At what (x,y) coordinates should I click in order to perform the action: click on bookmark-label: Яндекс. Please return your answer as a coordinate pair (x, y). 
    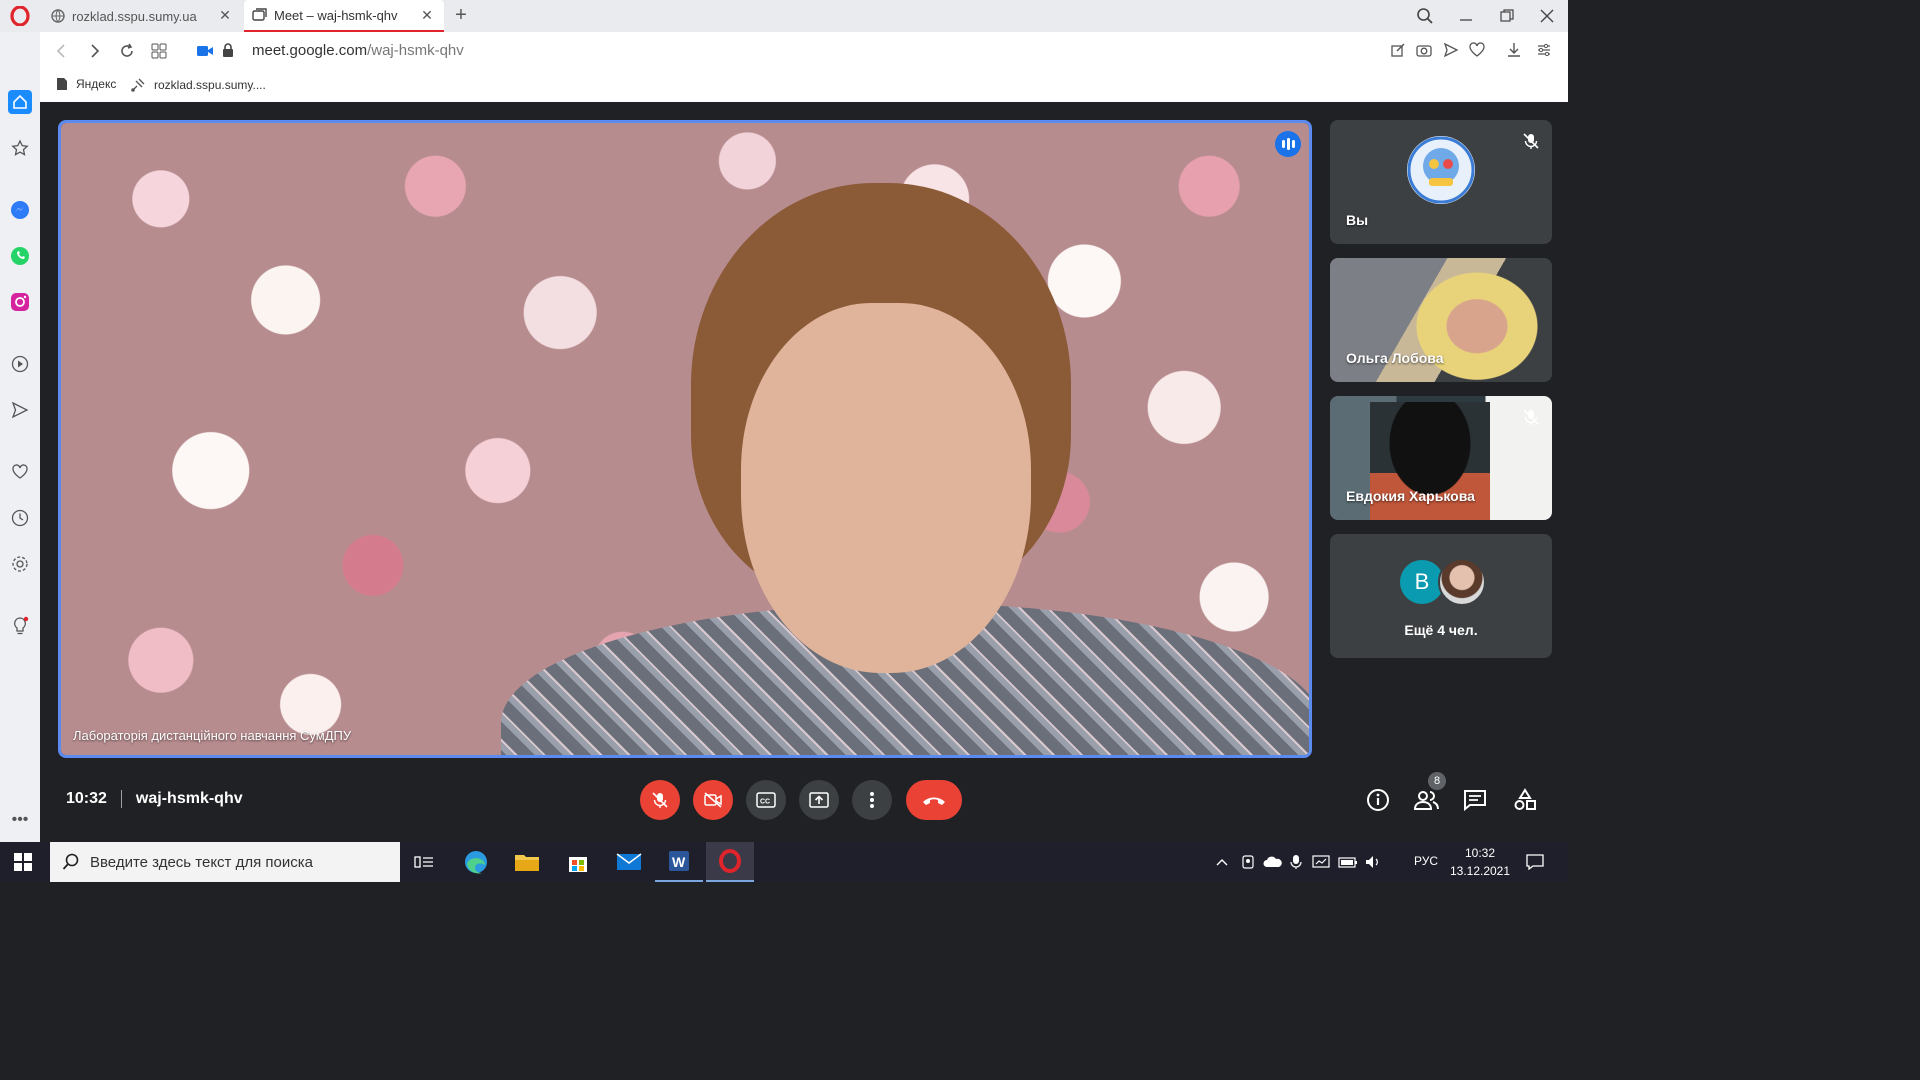
    Looking at the image, I should click on (96, 84).